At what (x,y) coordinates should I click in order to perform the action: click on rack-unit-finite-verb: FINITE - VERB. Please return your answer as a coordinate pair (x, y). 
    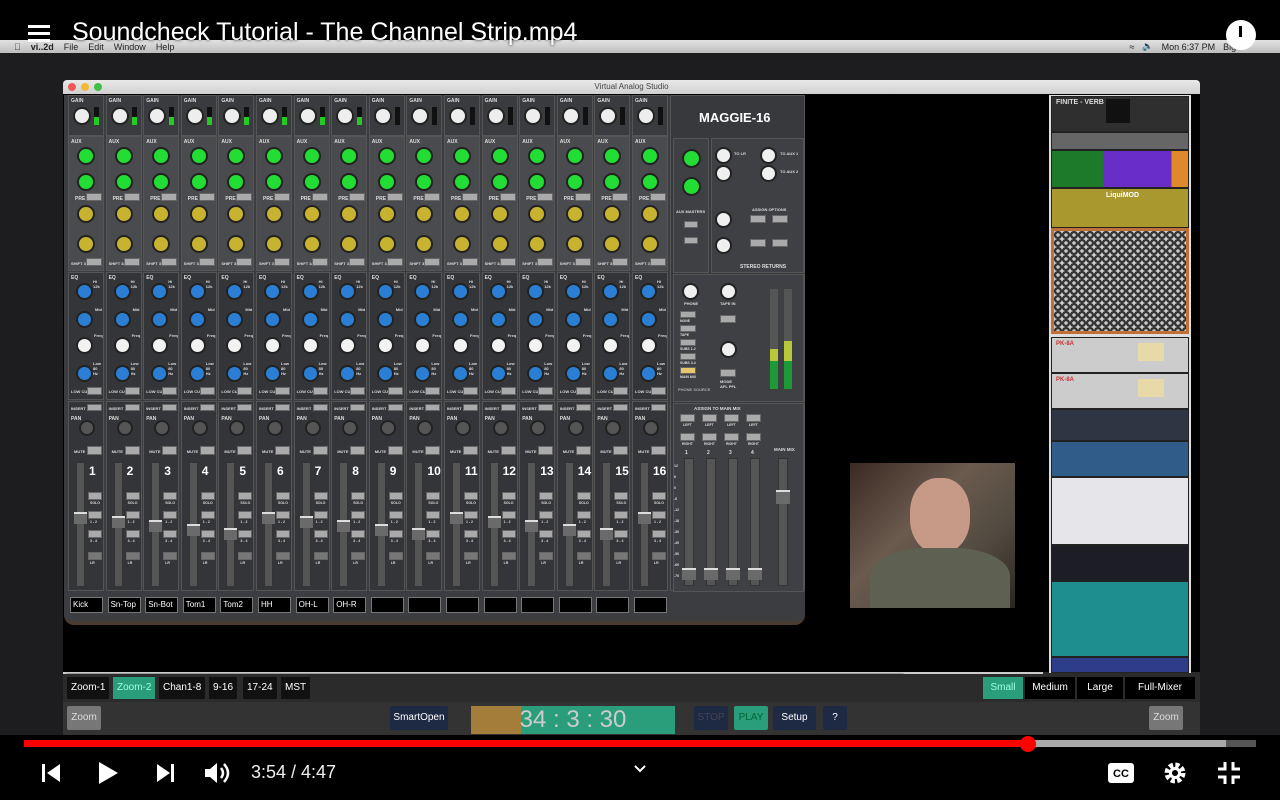
    Looking at the image, I should click on (1120, 114).